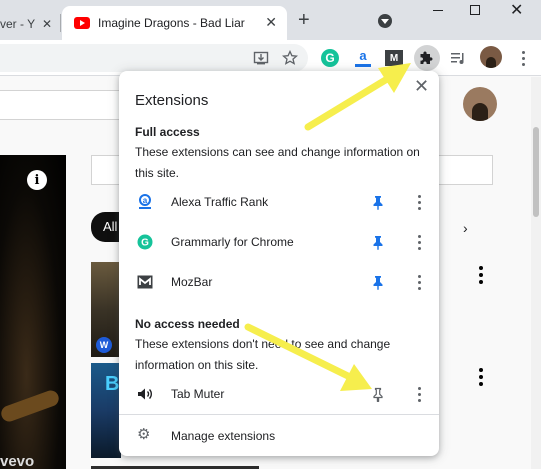 This screenshot has height=469, width=541. I want to click on mozbar-toolbar-icon: M, so click(394, 58).